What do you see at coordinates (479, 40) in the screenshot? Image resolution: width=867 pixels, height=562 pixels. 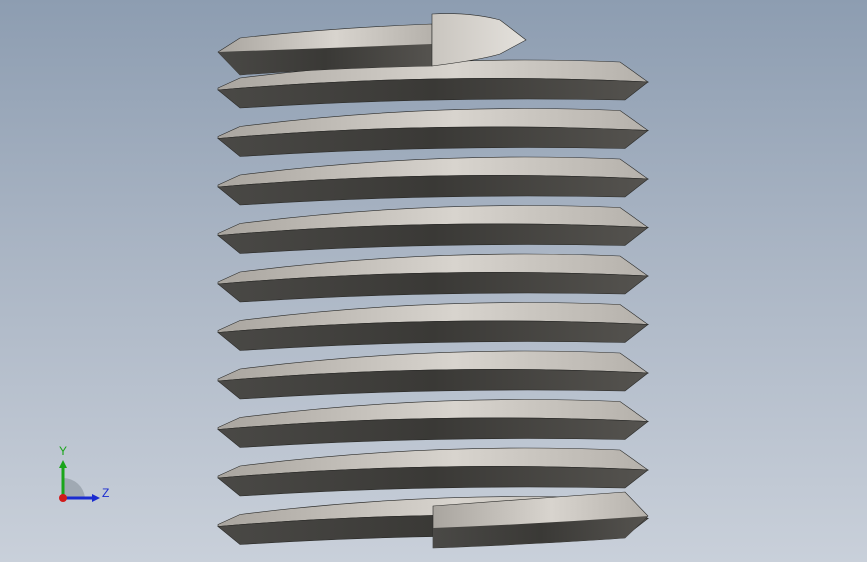 I see `tang-tip-face` at bounding box center [479, 40].